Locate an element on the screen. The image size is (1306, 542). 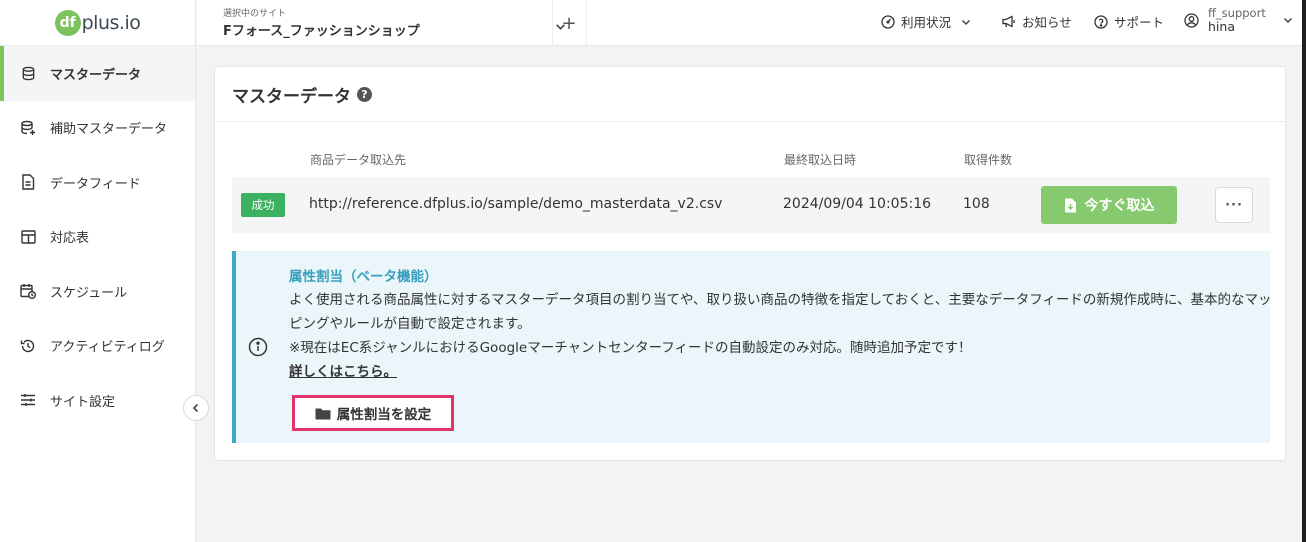
scrollbar is located at coordinates (1304, 271).